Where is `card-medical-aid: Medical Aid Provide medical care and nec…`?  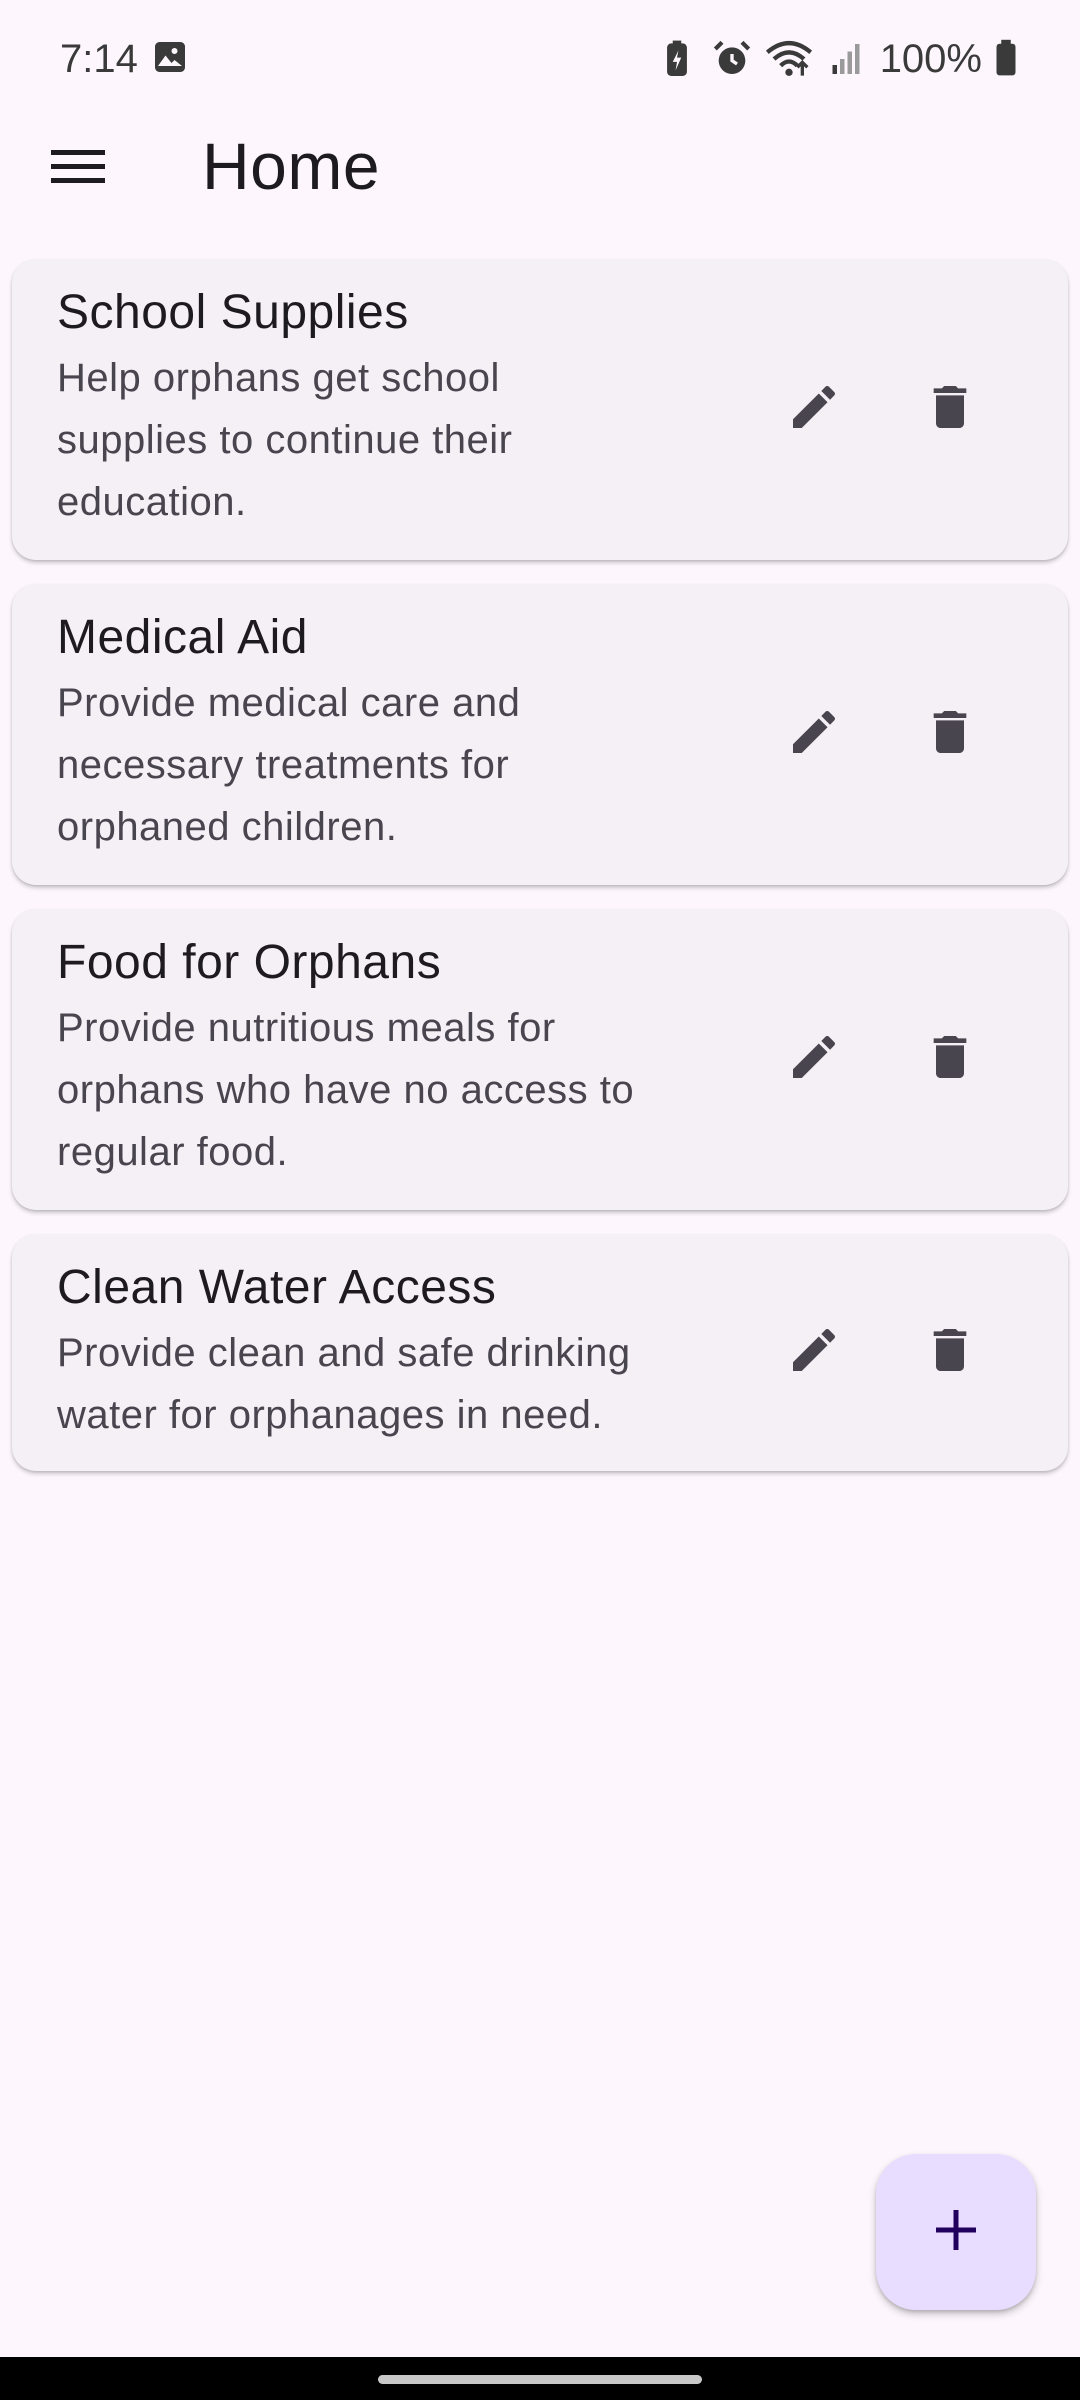 card-medical-aid: Medical Aid Provide medical care and nec… is located at coordinates (540, 734).